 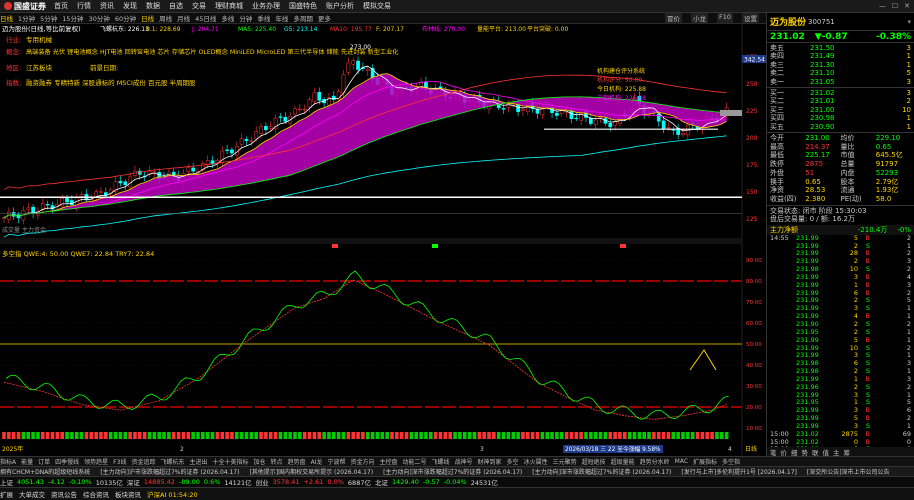 I want to click on news-item: [深交所公告]深市上市公司公告, so click(x=848, y=471).